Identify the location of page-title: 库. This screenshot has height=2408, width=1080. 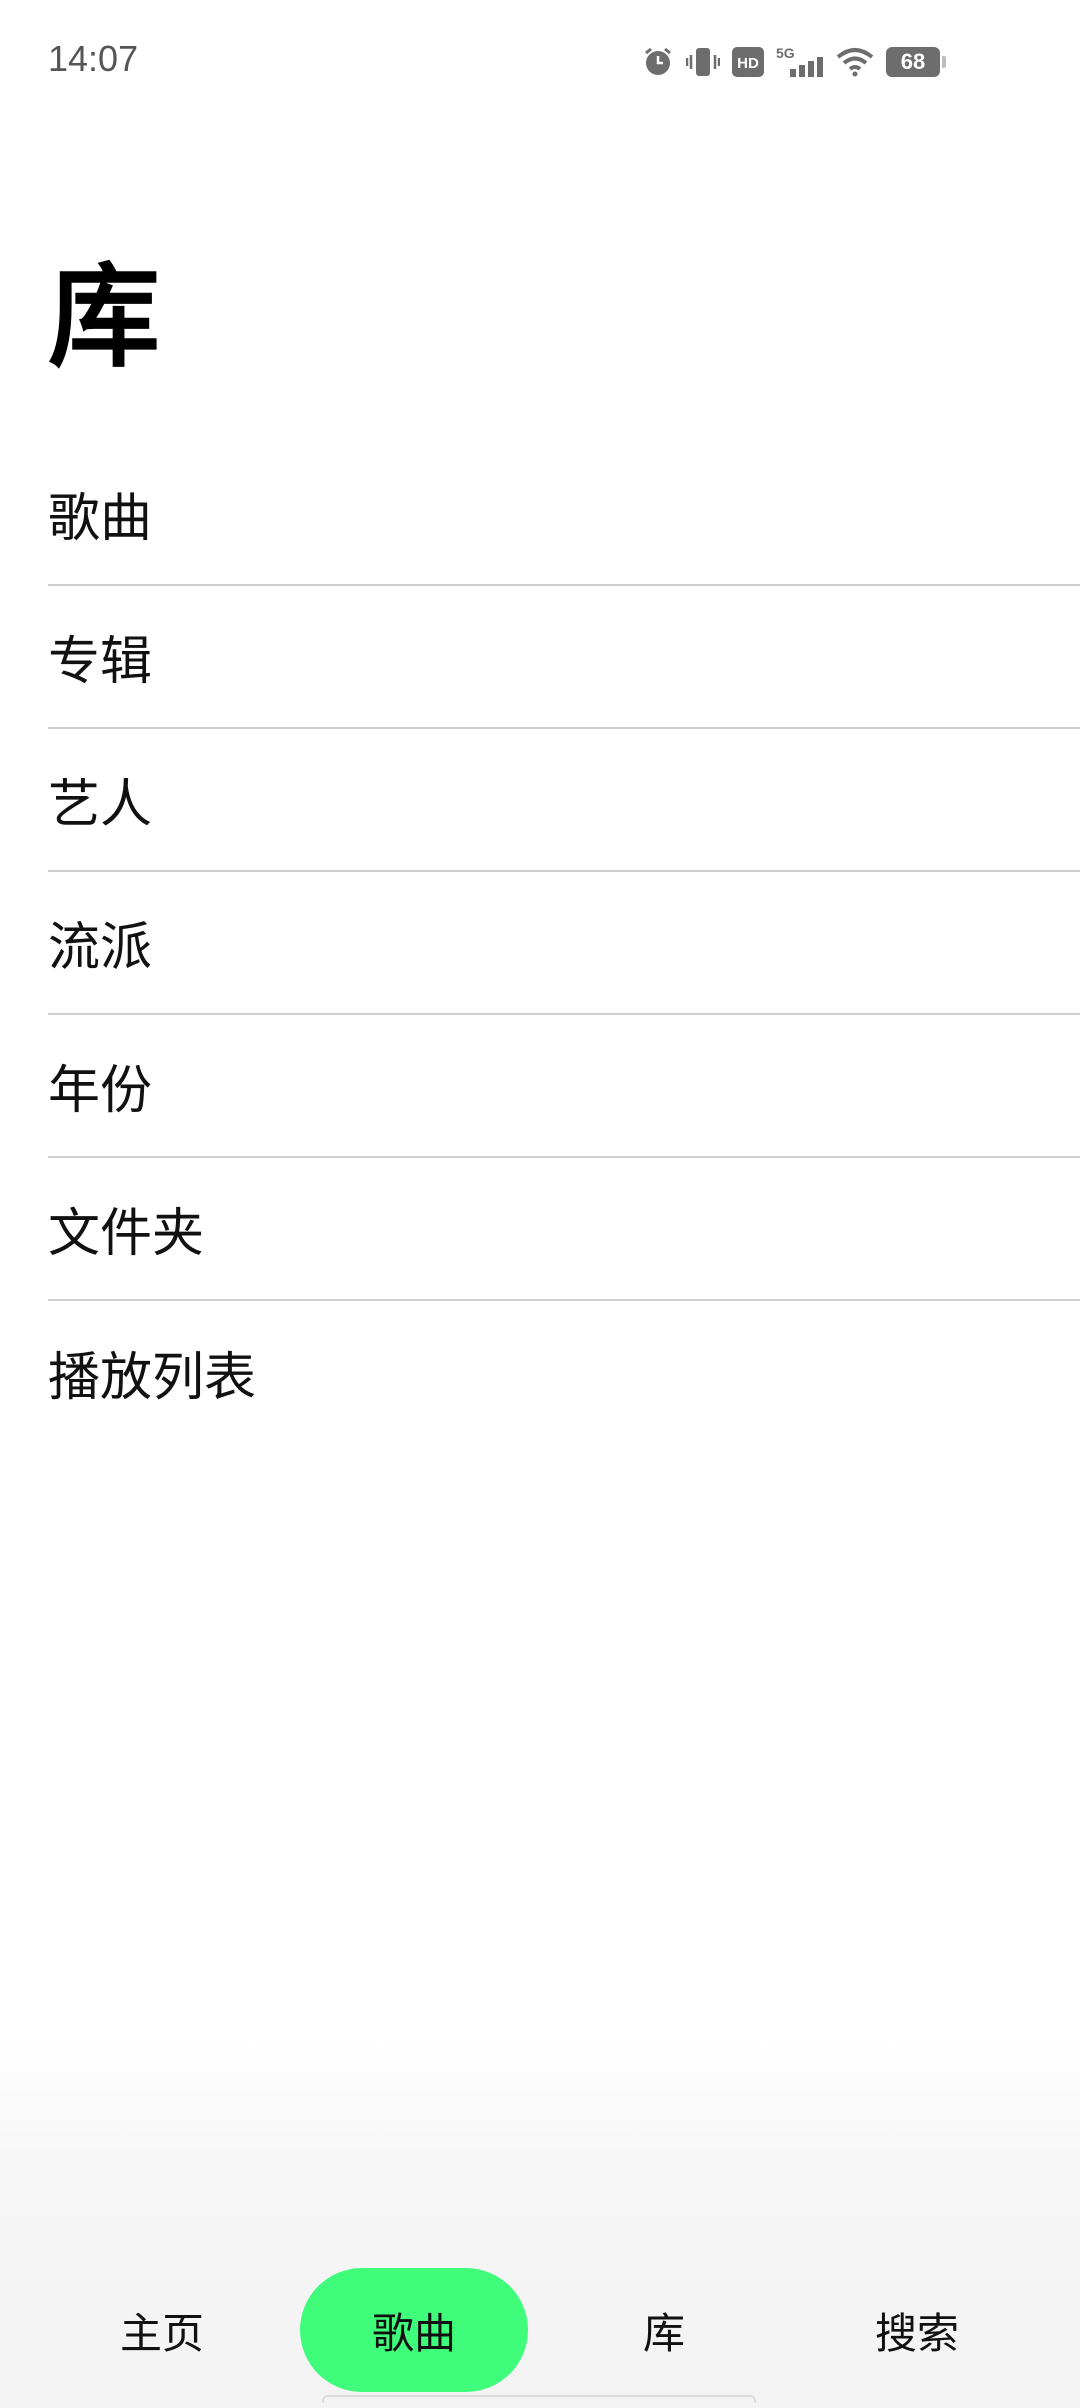
(105, 318).